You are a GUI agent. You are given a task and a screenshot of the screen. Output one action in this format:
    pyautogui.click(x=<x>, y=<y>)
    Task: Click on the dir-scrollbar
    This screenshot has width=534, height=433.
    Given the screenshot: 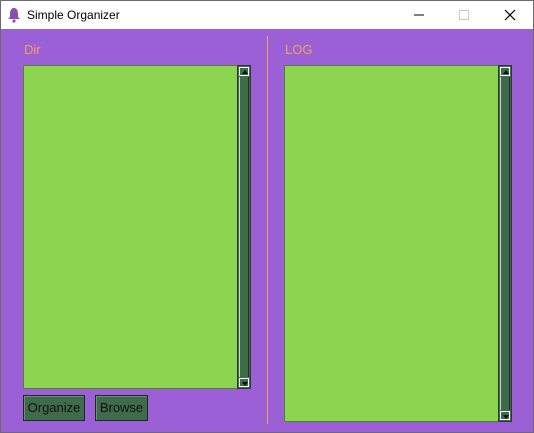 What is the action you would take?
    pyautogui.click(x=244, y=227)
    